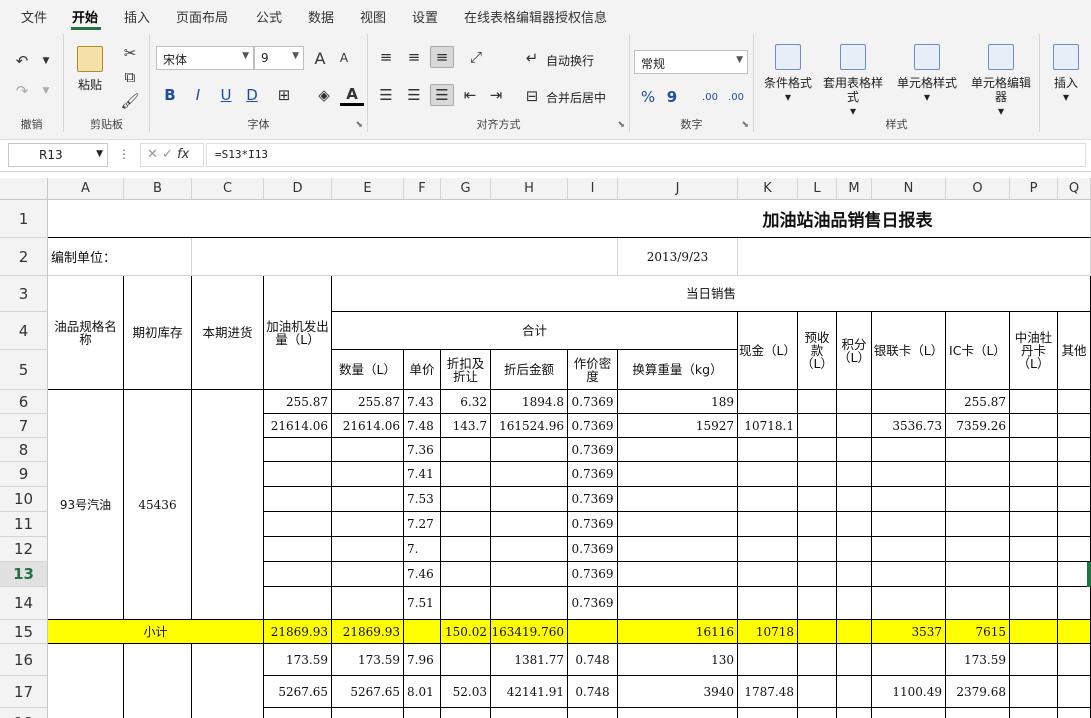  I want to click on cell-M14, so click(854, 603).